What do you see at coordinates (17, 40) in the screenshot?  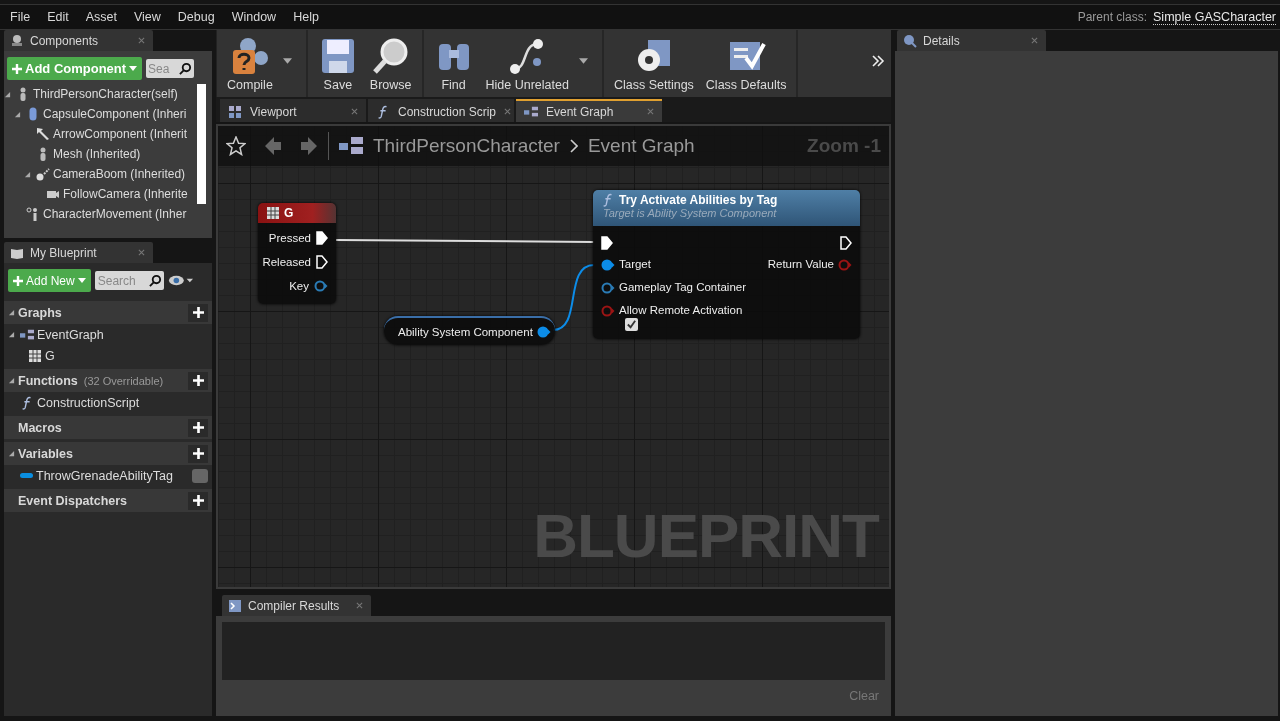 I see `components-icon` at bounding box center [17, 40].